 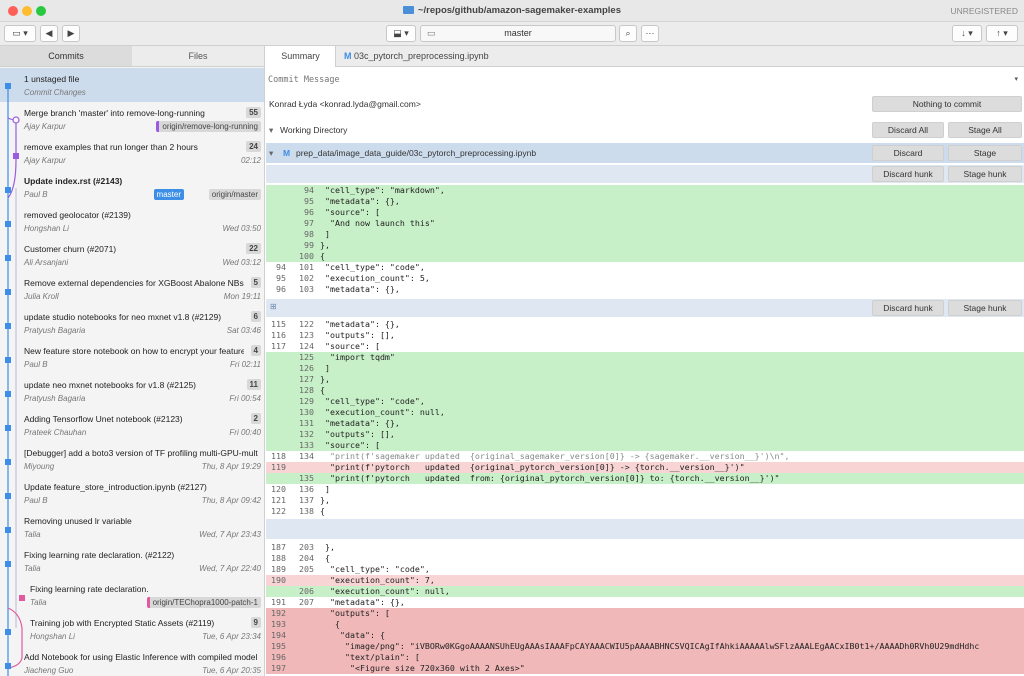 What do you see at coordinates (645, 335) in the screenshot?
I see `diff-line: 116 123 "outputs": [],` at bounding box center [645, 335].